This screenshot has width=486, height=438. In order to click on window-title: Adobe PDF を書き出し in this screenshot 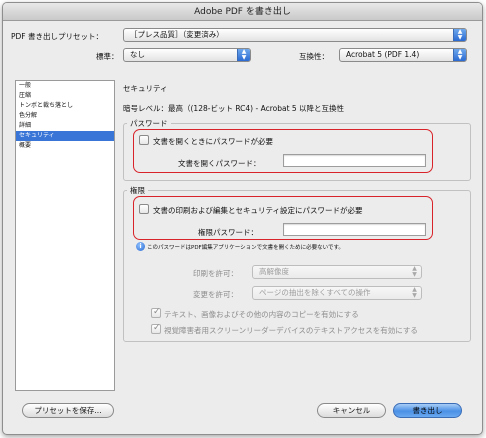, I will do `click(242, 12)`.